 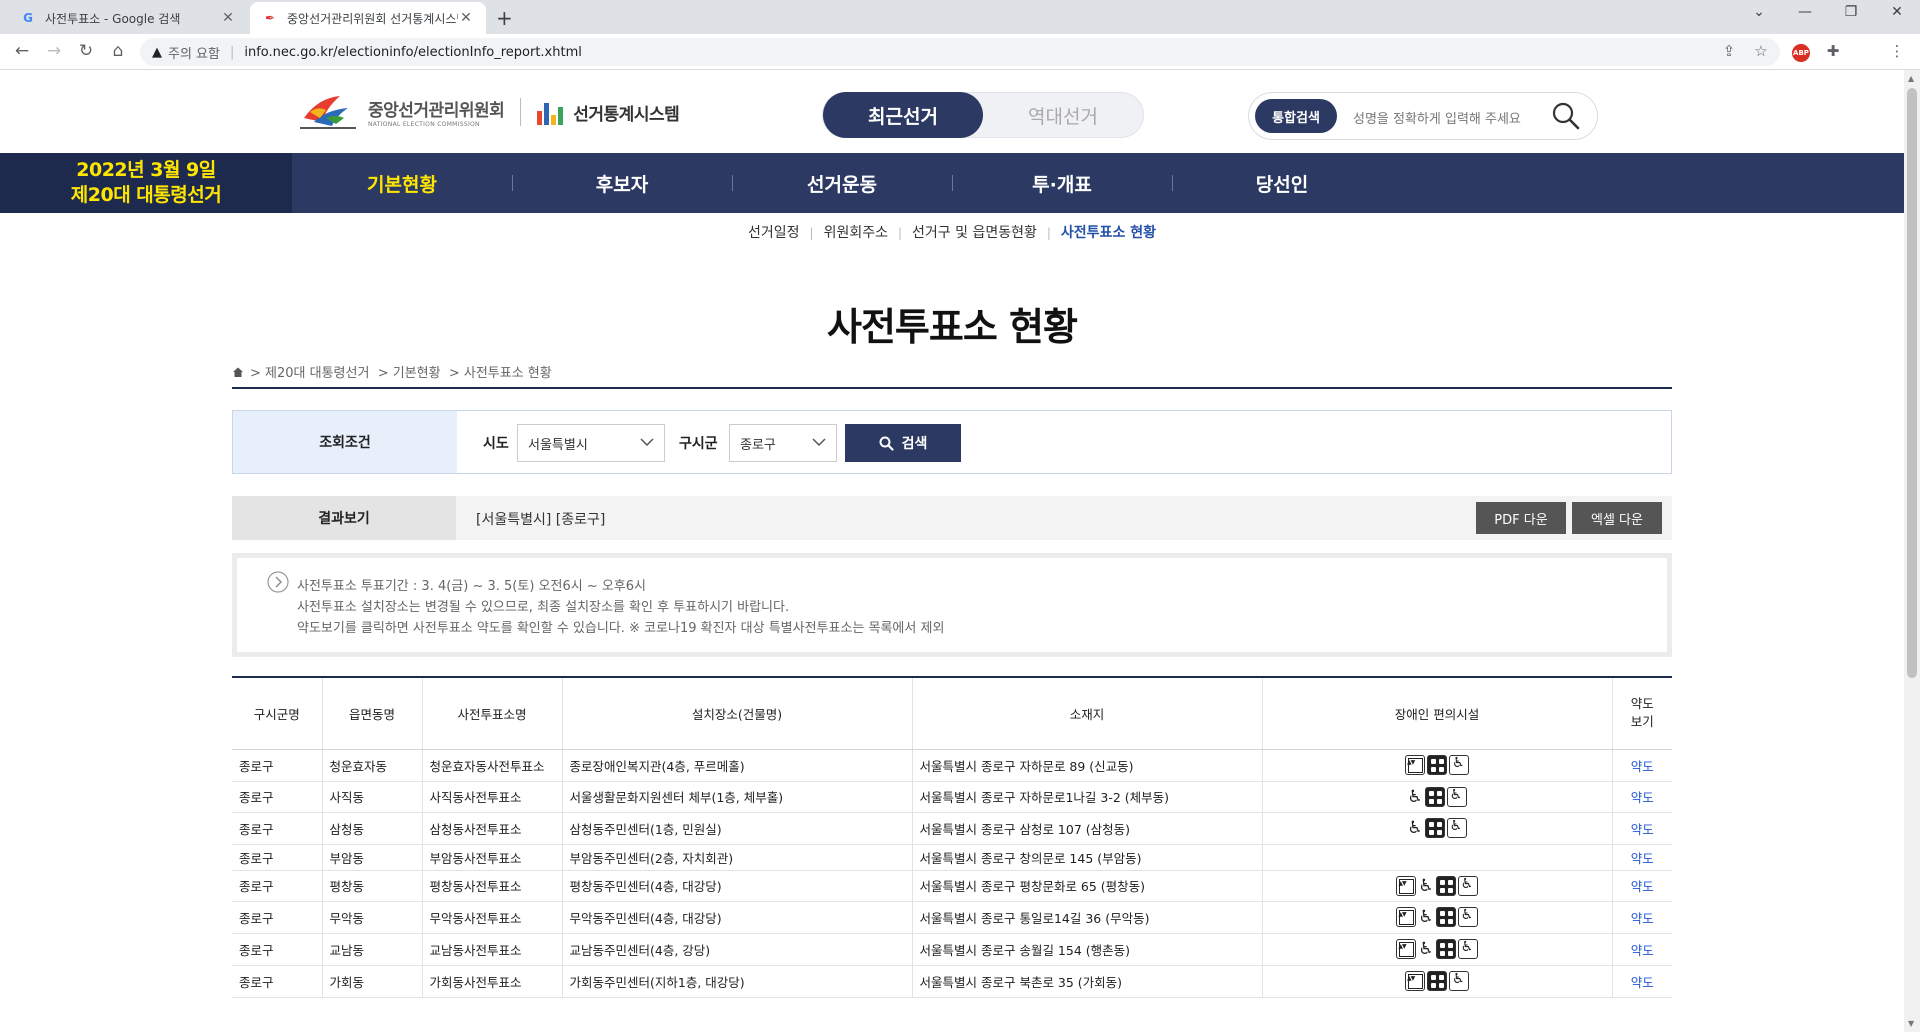 What do you see at coordinates (409, 371) in the screenshot?
I see `breadcrumb-item: > 기본현황` at bounding box center [409, 371].